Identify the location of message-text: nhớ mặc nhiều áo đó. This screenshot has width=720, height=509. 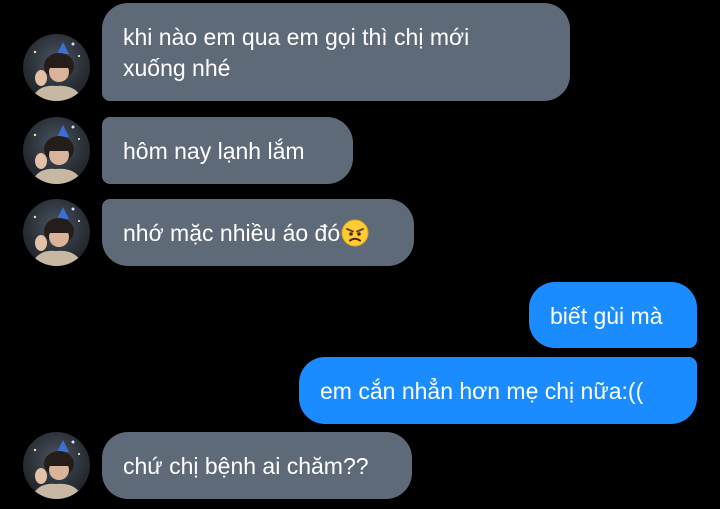
(232, 233).